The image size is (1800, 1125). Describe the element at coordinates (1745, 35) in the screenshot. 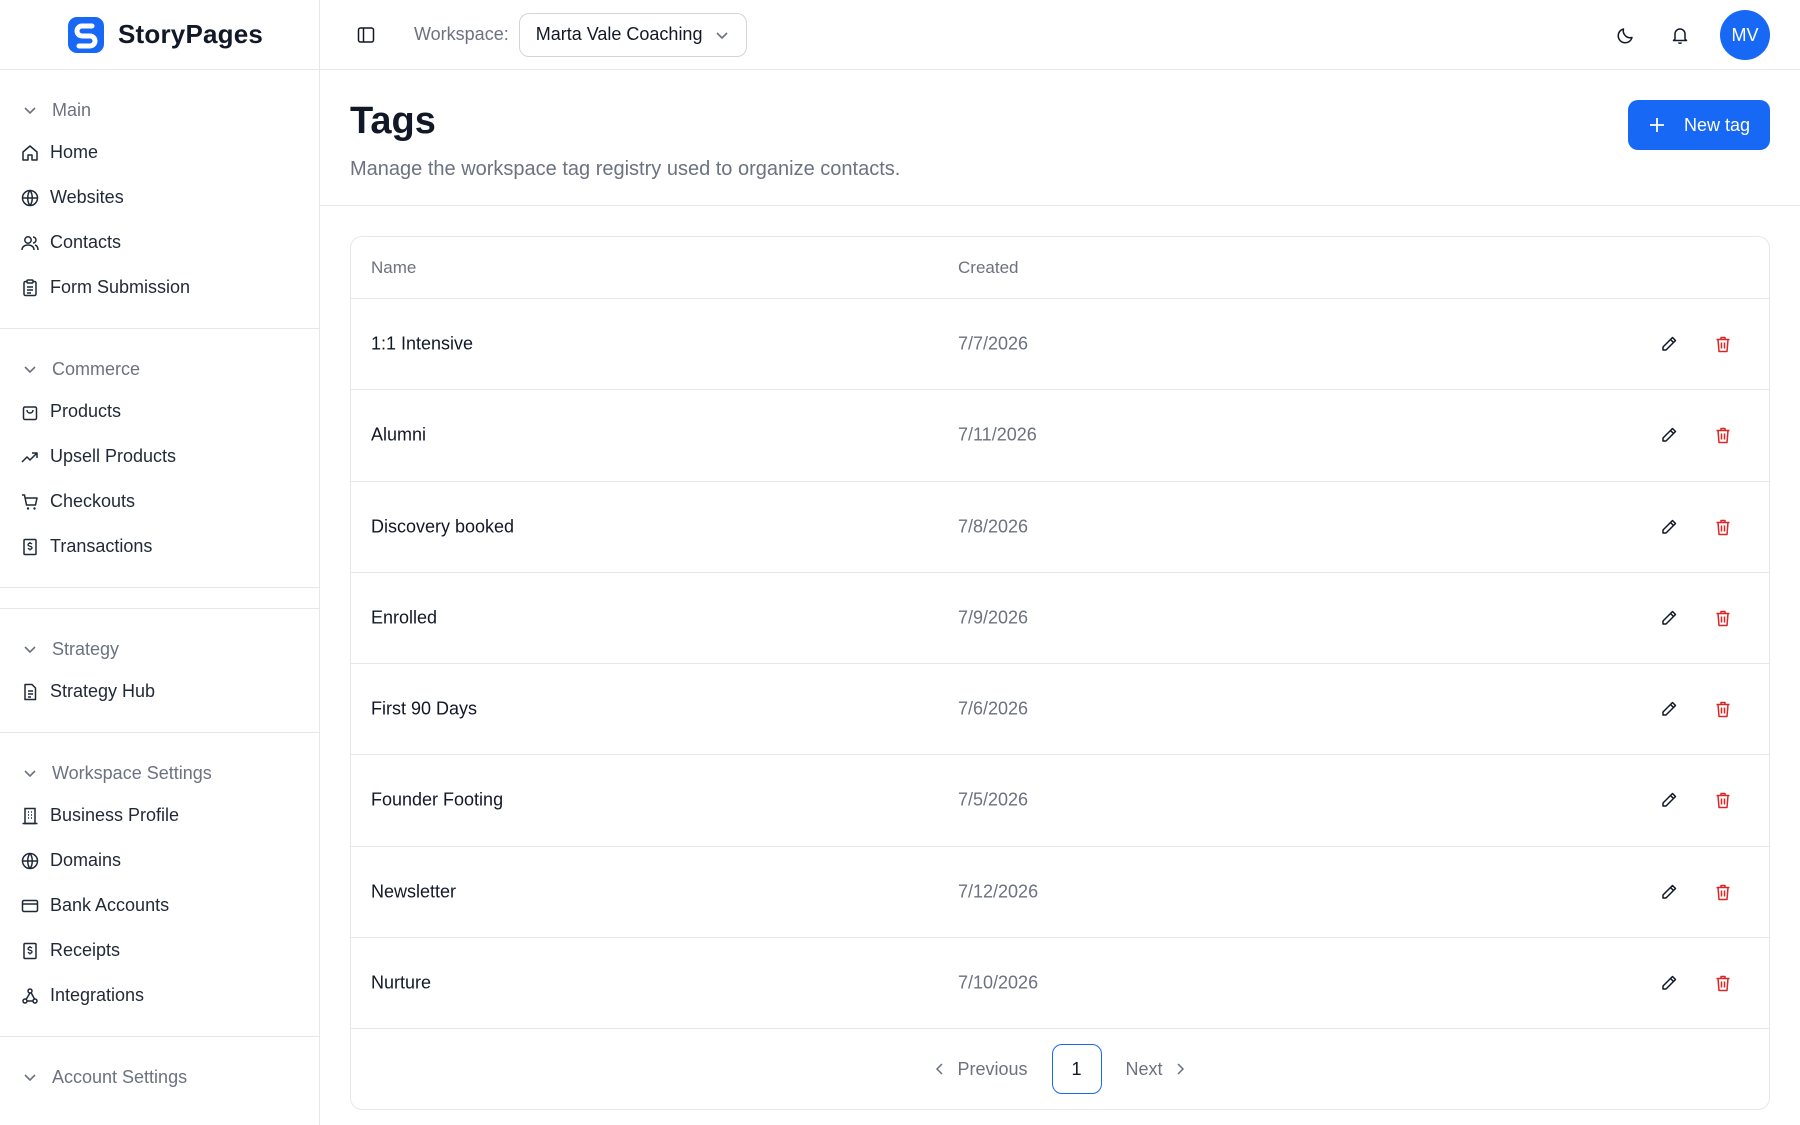

I see `user-avatar: MV` at that location.